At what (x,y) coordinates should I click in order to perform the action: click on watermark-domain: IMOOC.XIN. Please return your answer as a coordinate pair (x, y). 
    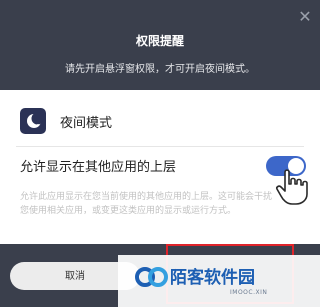
    Looking at the image, I should click on (249, 292).